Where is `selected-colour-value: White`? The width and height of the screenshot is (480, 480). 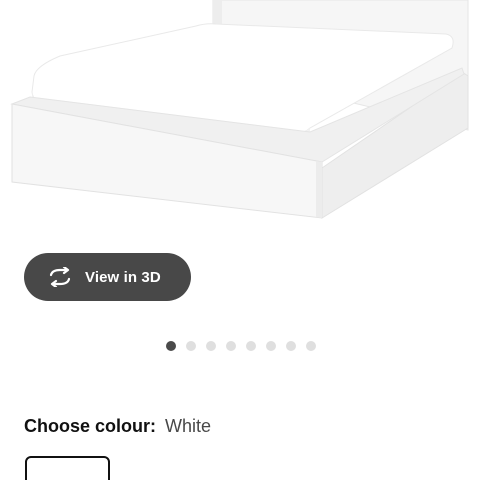
selected-colour-value: White is located at coordinates (188, 426).